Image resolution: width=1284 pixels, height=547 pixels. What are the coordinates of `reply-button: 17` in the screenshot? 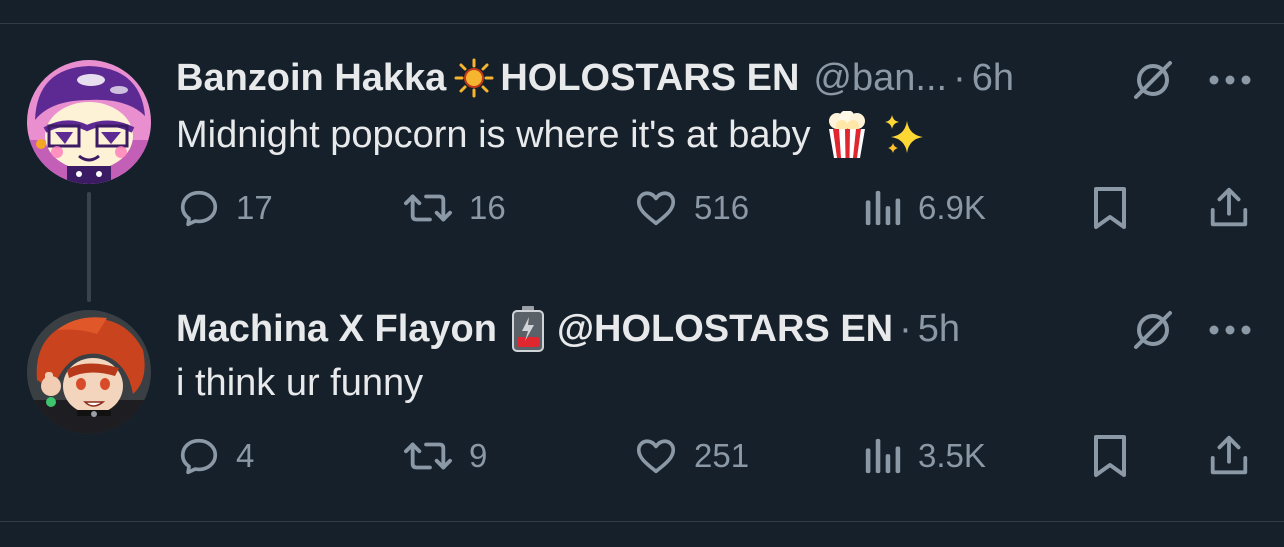 It's located at (224, 208).